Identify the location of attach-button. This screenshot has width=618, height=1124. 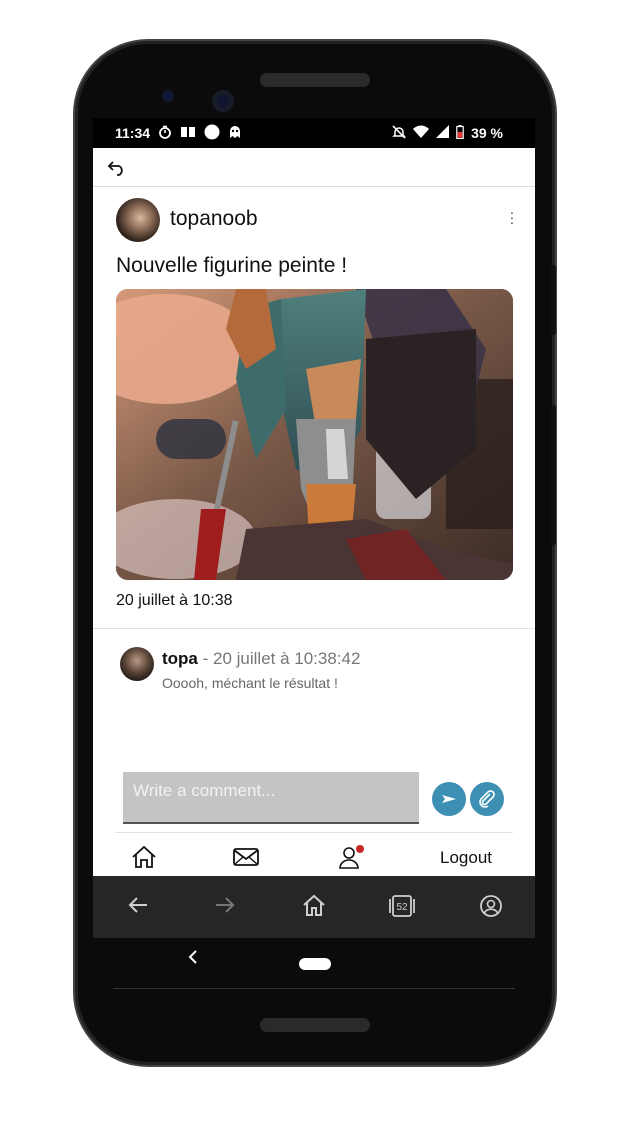
(487, 799).